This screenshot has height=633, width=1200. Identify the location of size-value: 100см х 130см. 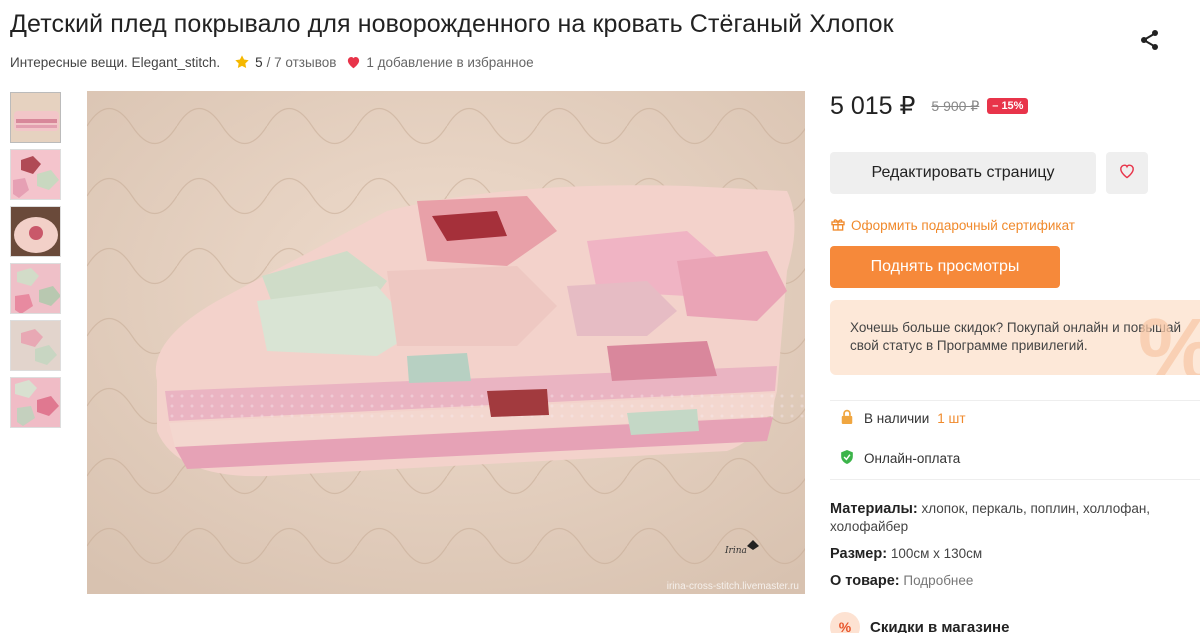
(936, 553).